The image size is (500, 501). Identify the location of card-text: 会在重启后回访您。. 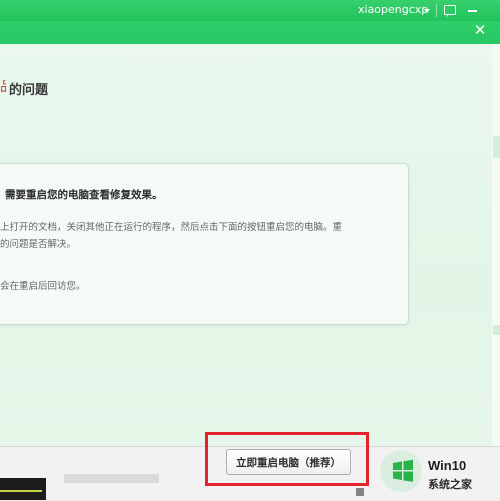
(43, 286).